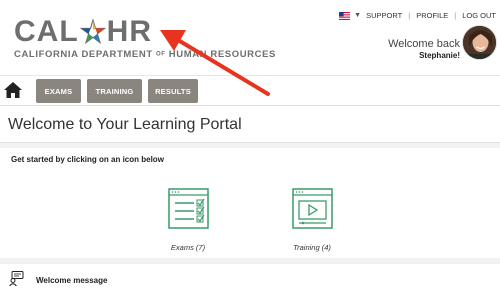  What do you see at coordinates (125, 124) in the screenshot?
I see `page-title: Welcome to Your Learning Portal` at bounding box center [125, 124].